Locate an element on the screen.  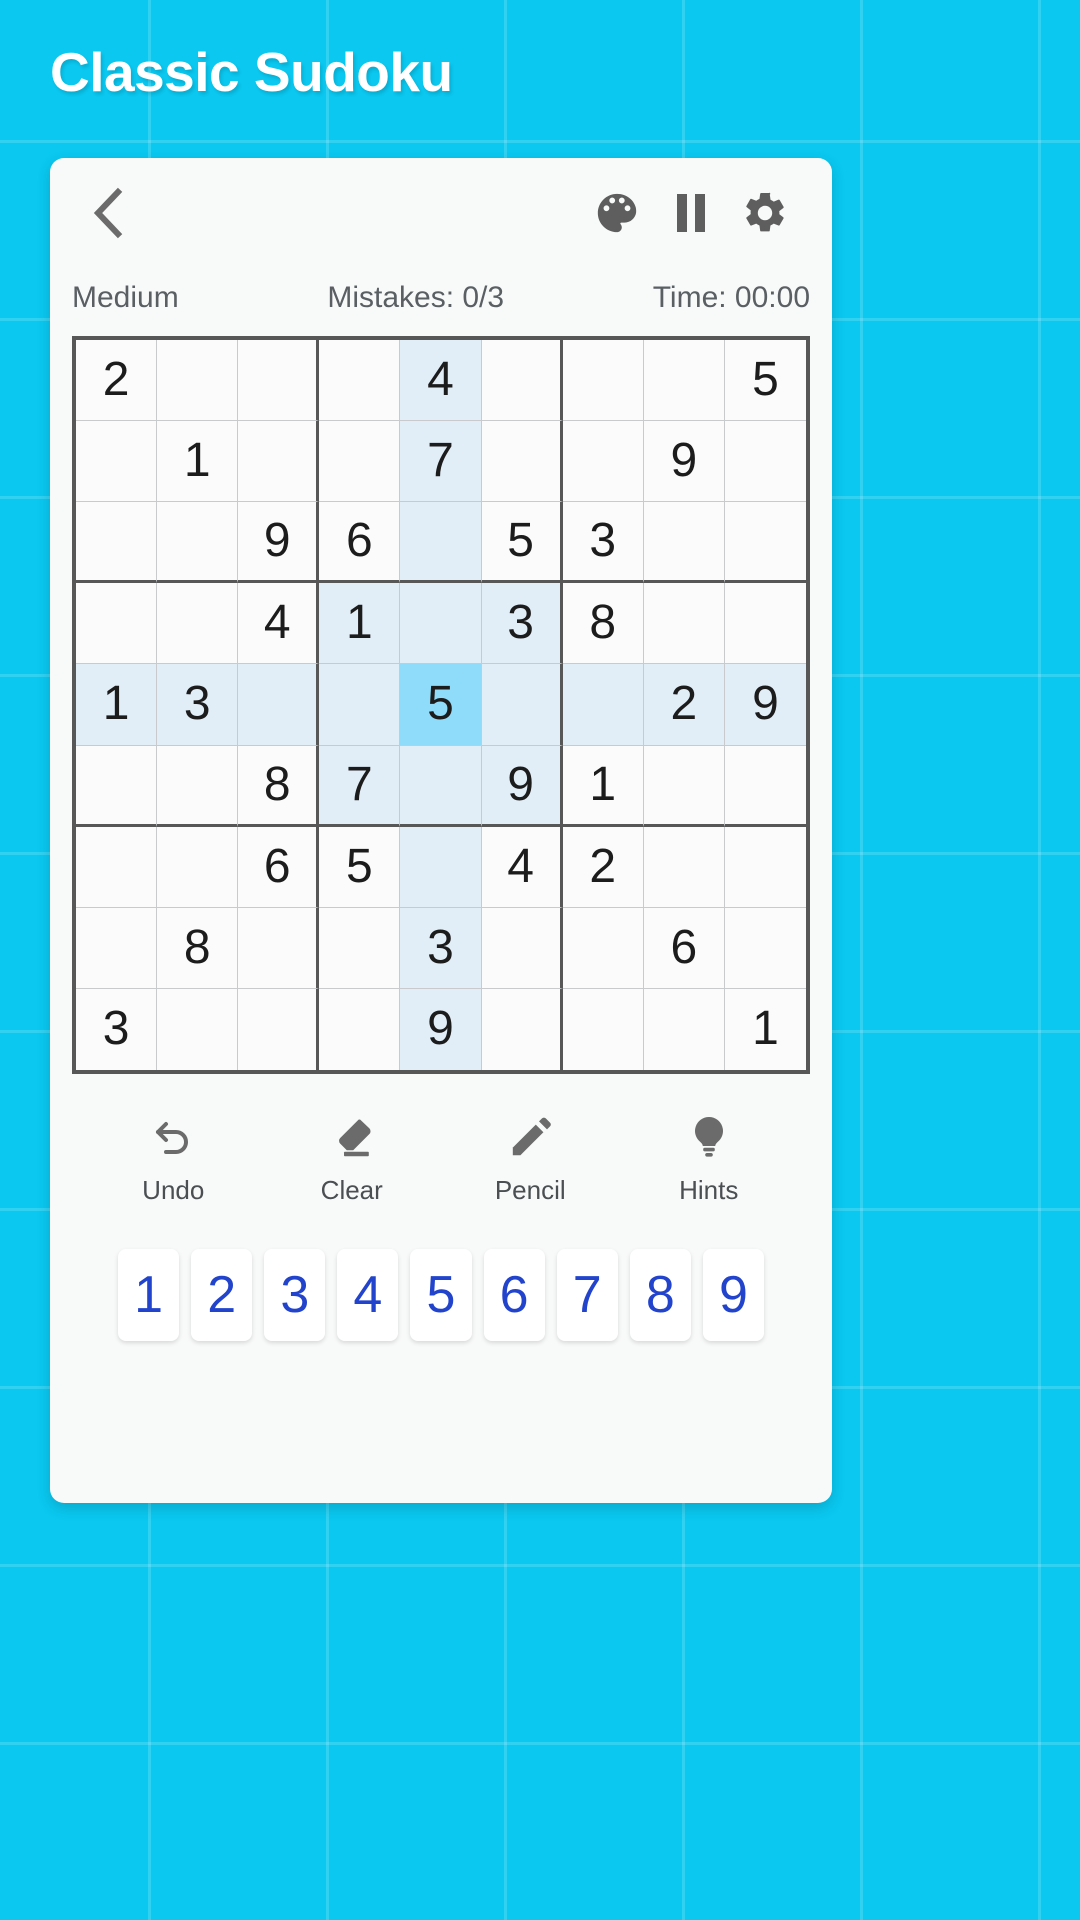
number-key-6: 6 is located at coordinates (514, 1295).